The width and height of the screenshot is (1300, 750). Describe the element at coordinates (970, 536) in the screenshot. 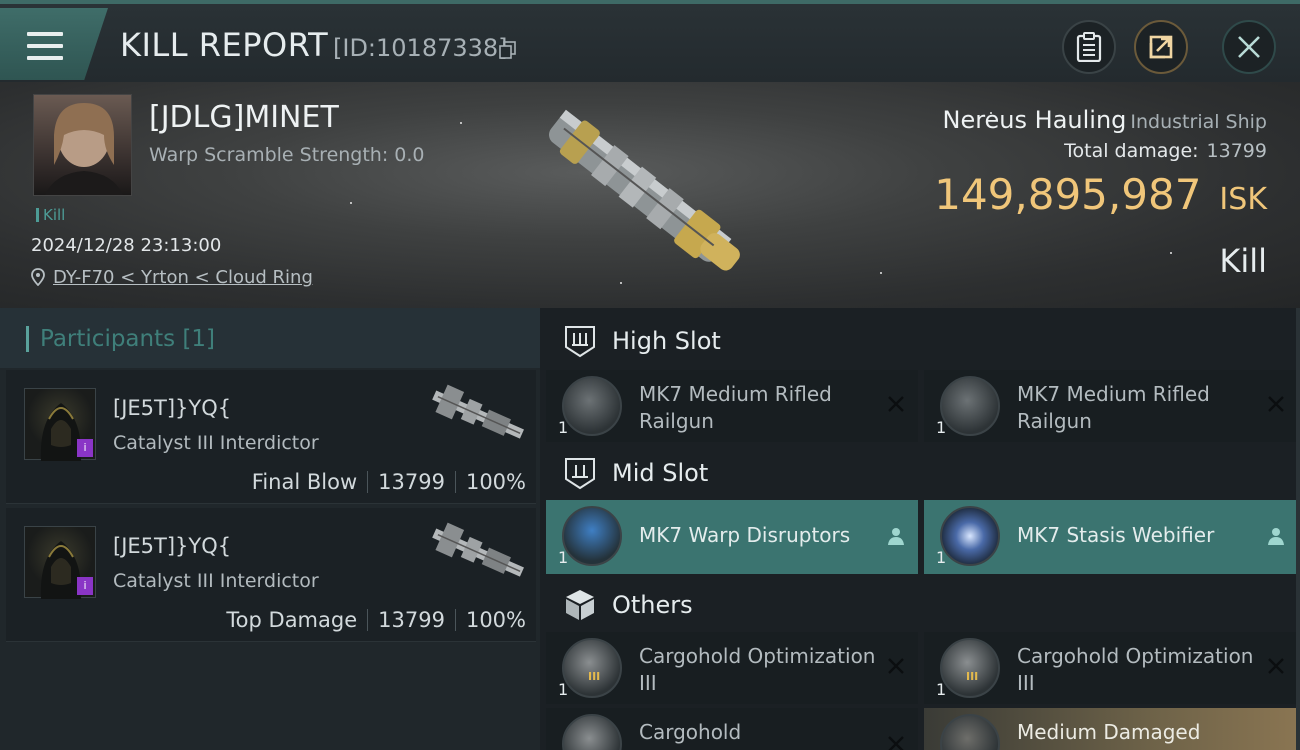

I see `stasis-webifier-icon` at that location.